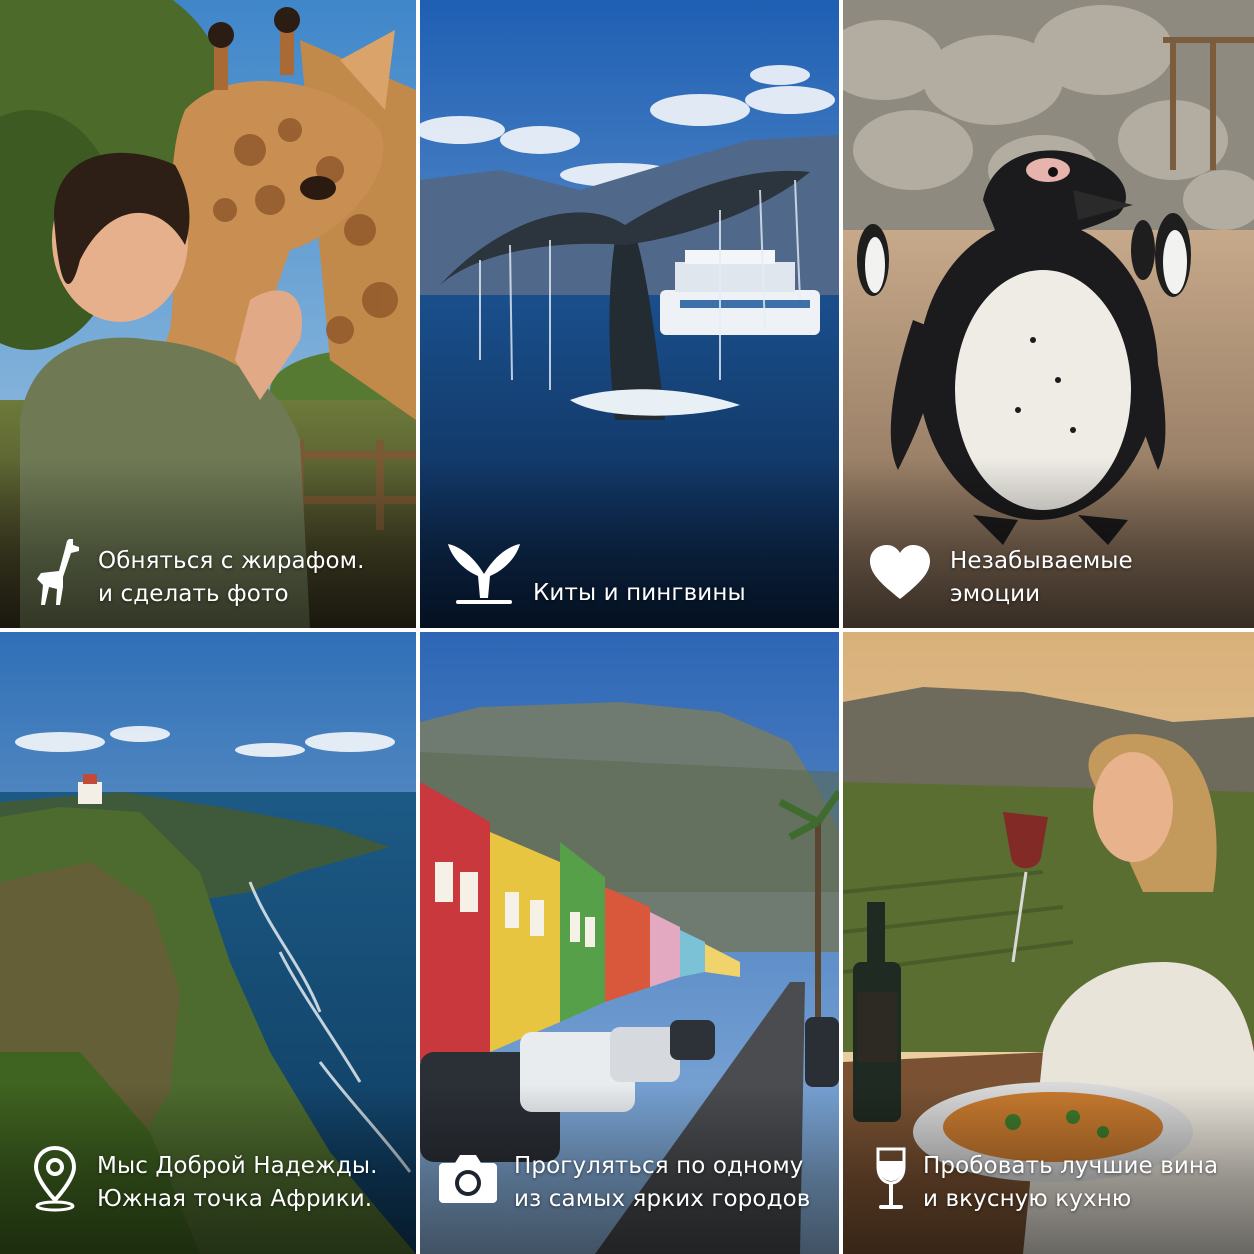 This screenshot has height=1254, width=1254. What do you see at coordinates (231, 578) in the screenshot?
I see `tile-caption: Обняться с жирафом. и сделать фото` at bounding box center [231, 578].